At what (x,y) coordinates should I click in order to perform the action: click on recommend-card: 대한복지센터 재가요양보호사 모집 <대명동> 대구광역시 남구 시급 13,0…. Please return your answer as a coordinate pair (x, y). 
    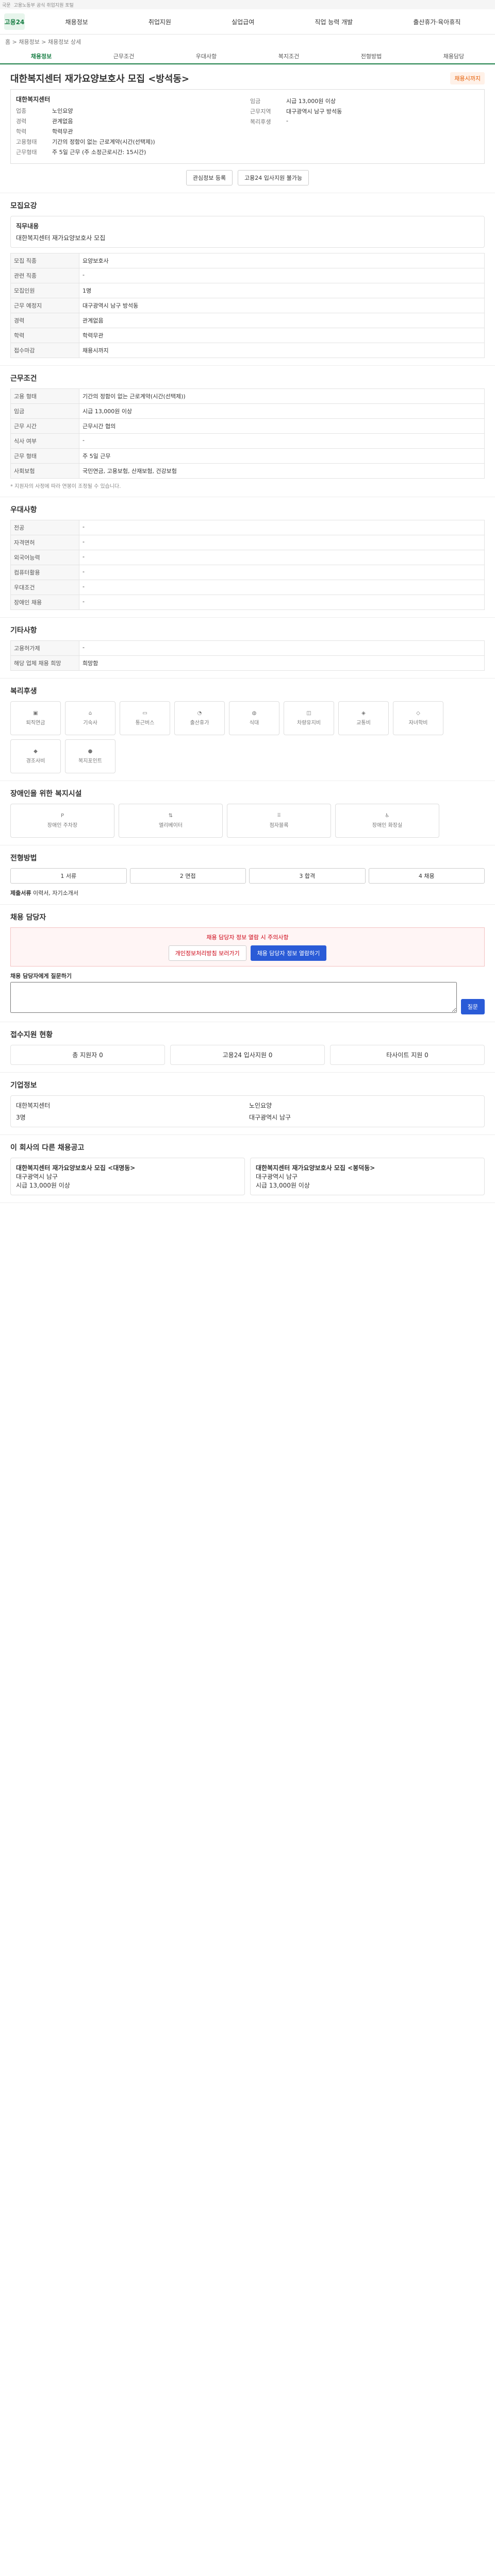
    Looking at the image, I should click on (127, 1176).